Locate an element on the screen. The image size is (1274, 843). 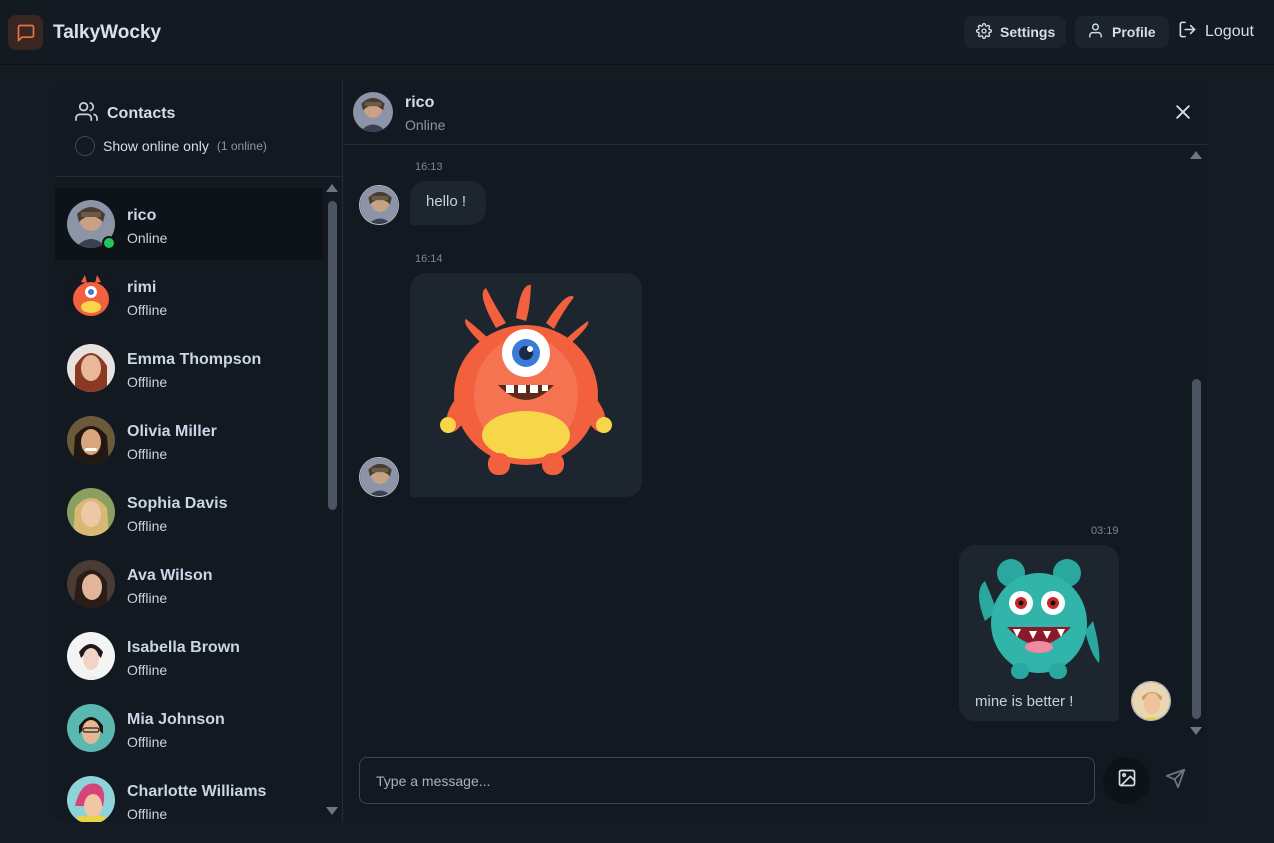
chat-contact-name: rico is located at coordinates (420, 102).